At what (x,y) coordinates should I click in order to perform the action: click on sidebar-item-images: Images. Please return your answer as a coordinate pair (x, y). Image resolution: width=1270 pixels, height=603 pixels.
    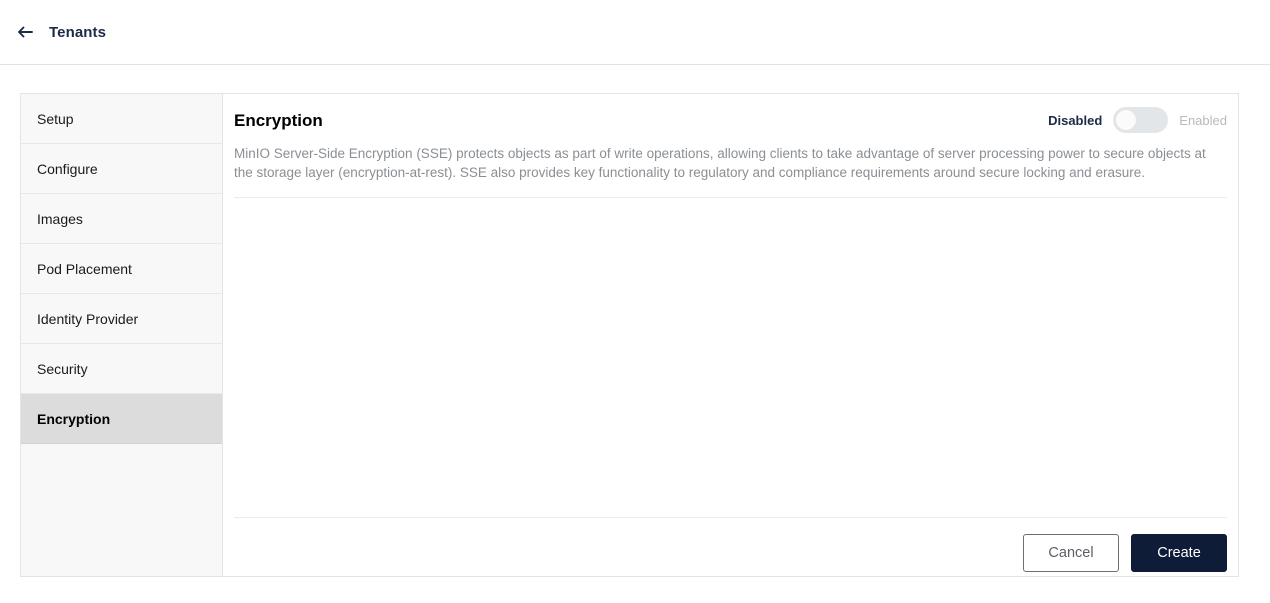
    Looking at the image, I should click on (121, 219).